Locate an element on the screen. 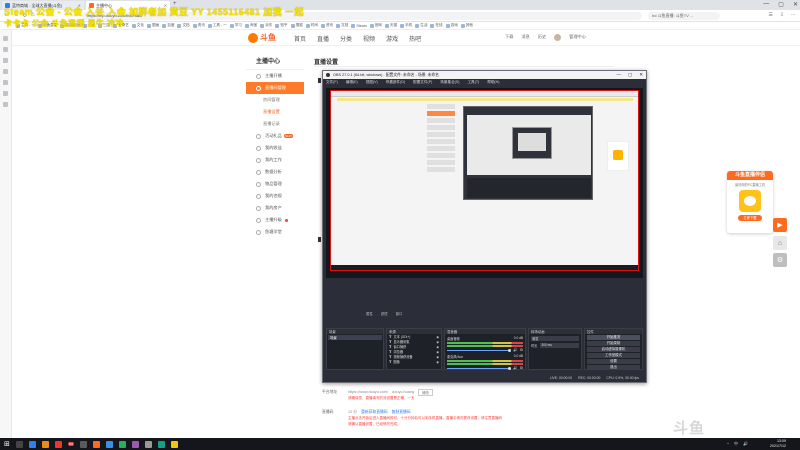 The width and height of the screenshot is (800, 450). bookmark-item: 图画 is located at coordinates (153, 25).